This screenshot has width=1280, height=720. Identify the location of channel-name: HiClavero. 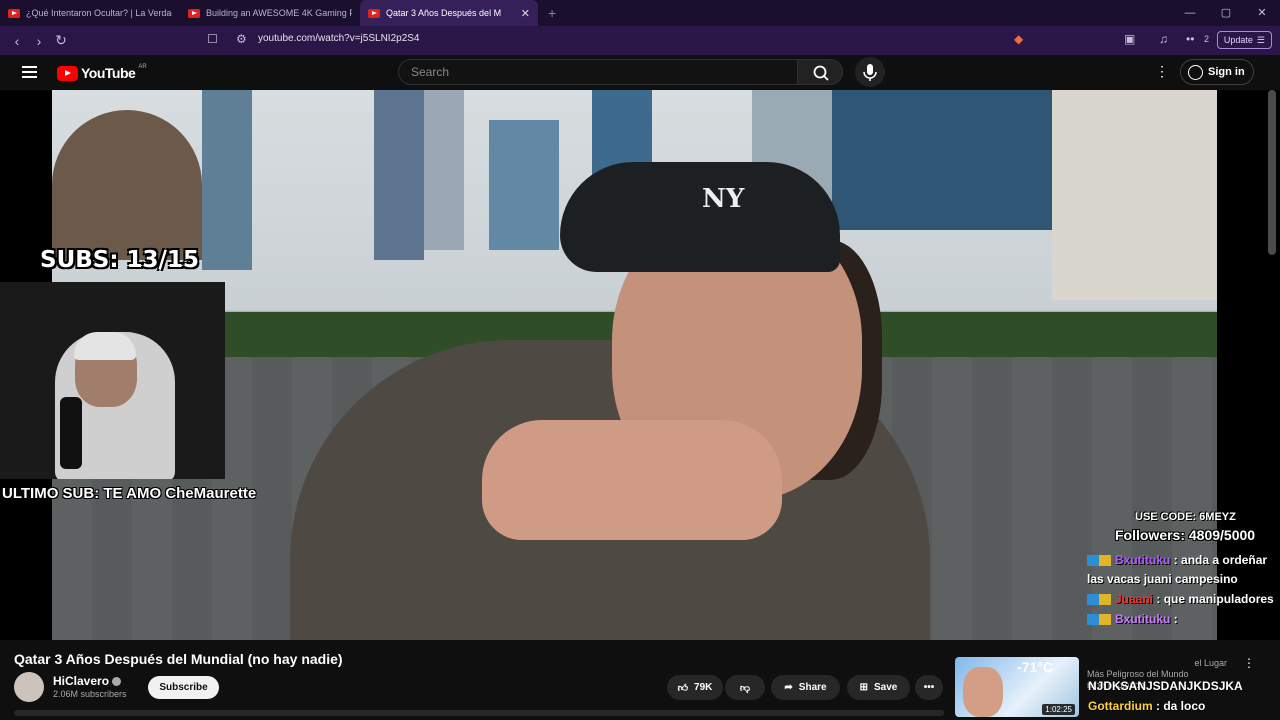
(87, 681).